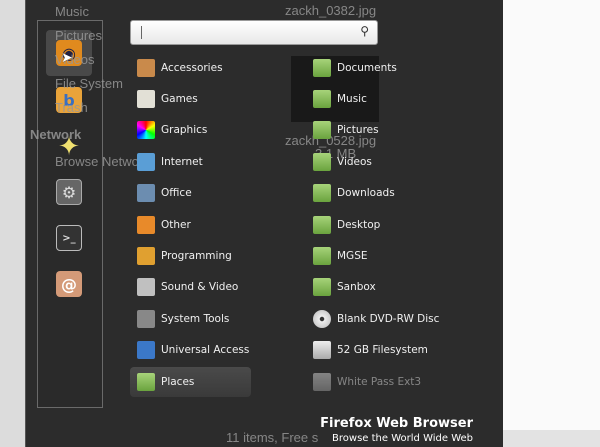 This screenshot has width=600, height=447. What do you see at coordinates (352, 99) in the screenshot?
I see `place-label: Music` at bounding box center [352, 99].